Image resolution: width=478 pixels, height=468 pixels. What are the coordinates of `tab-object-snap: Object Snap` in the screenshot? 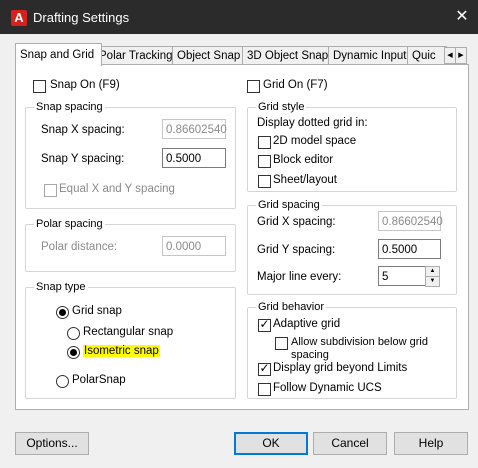 It's located at (211, 55).